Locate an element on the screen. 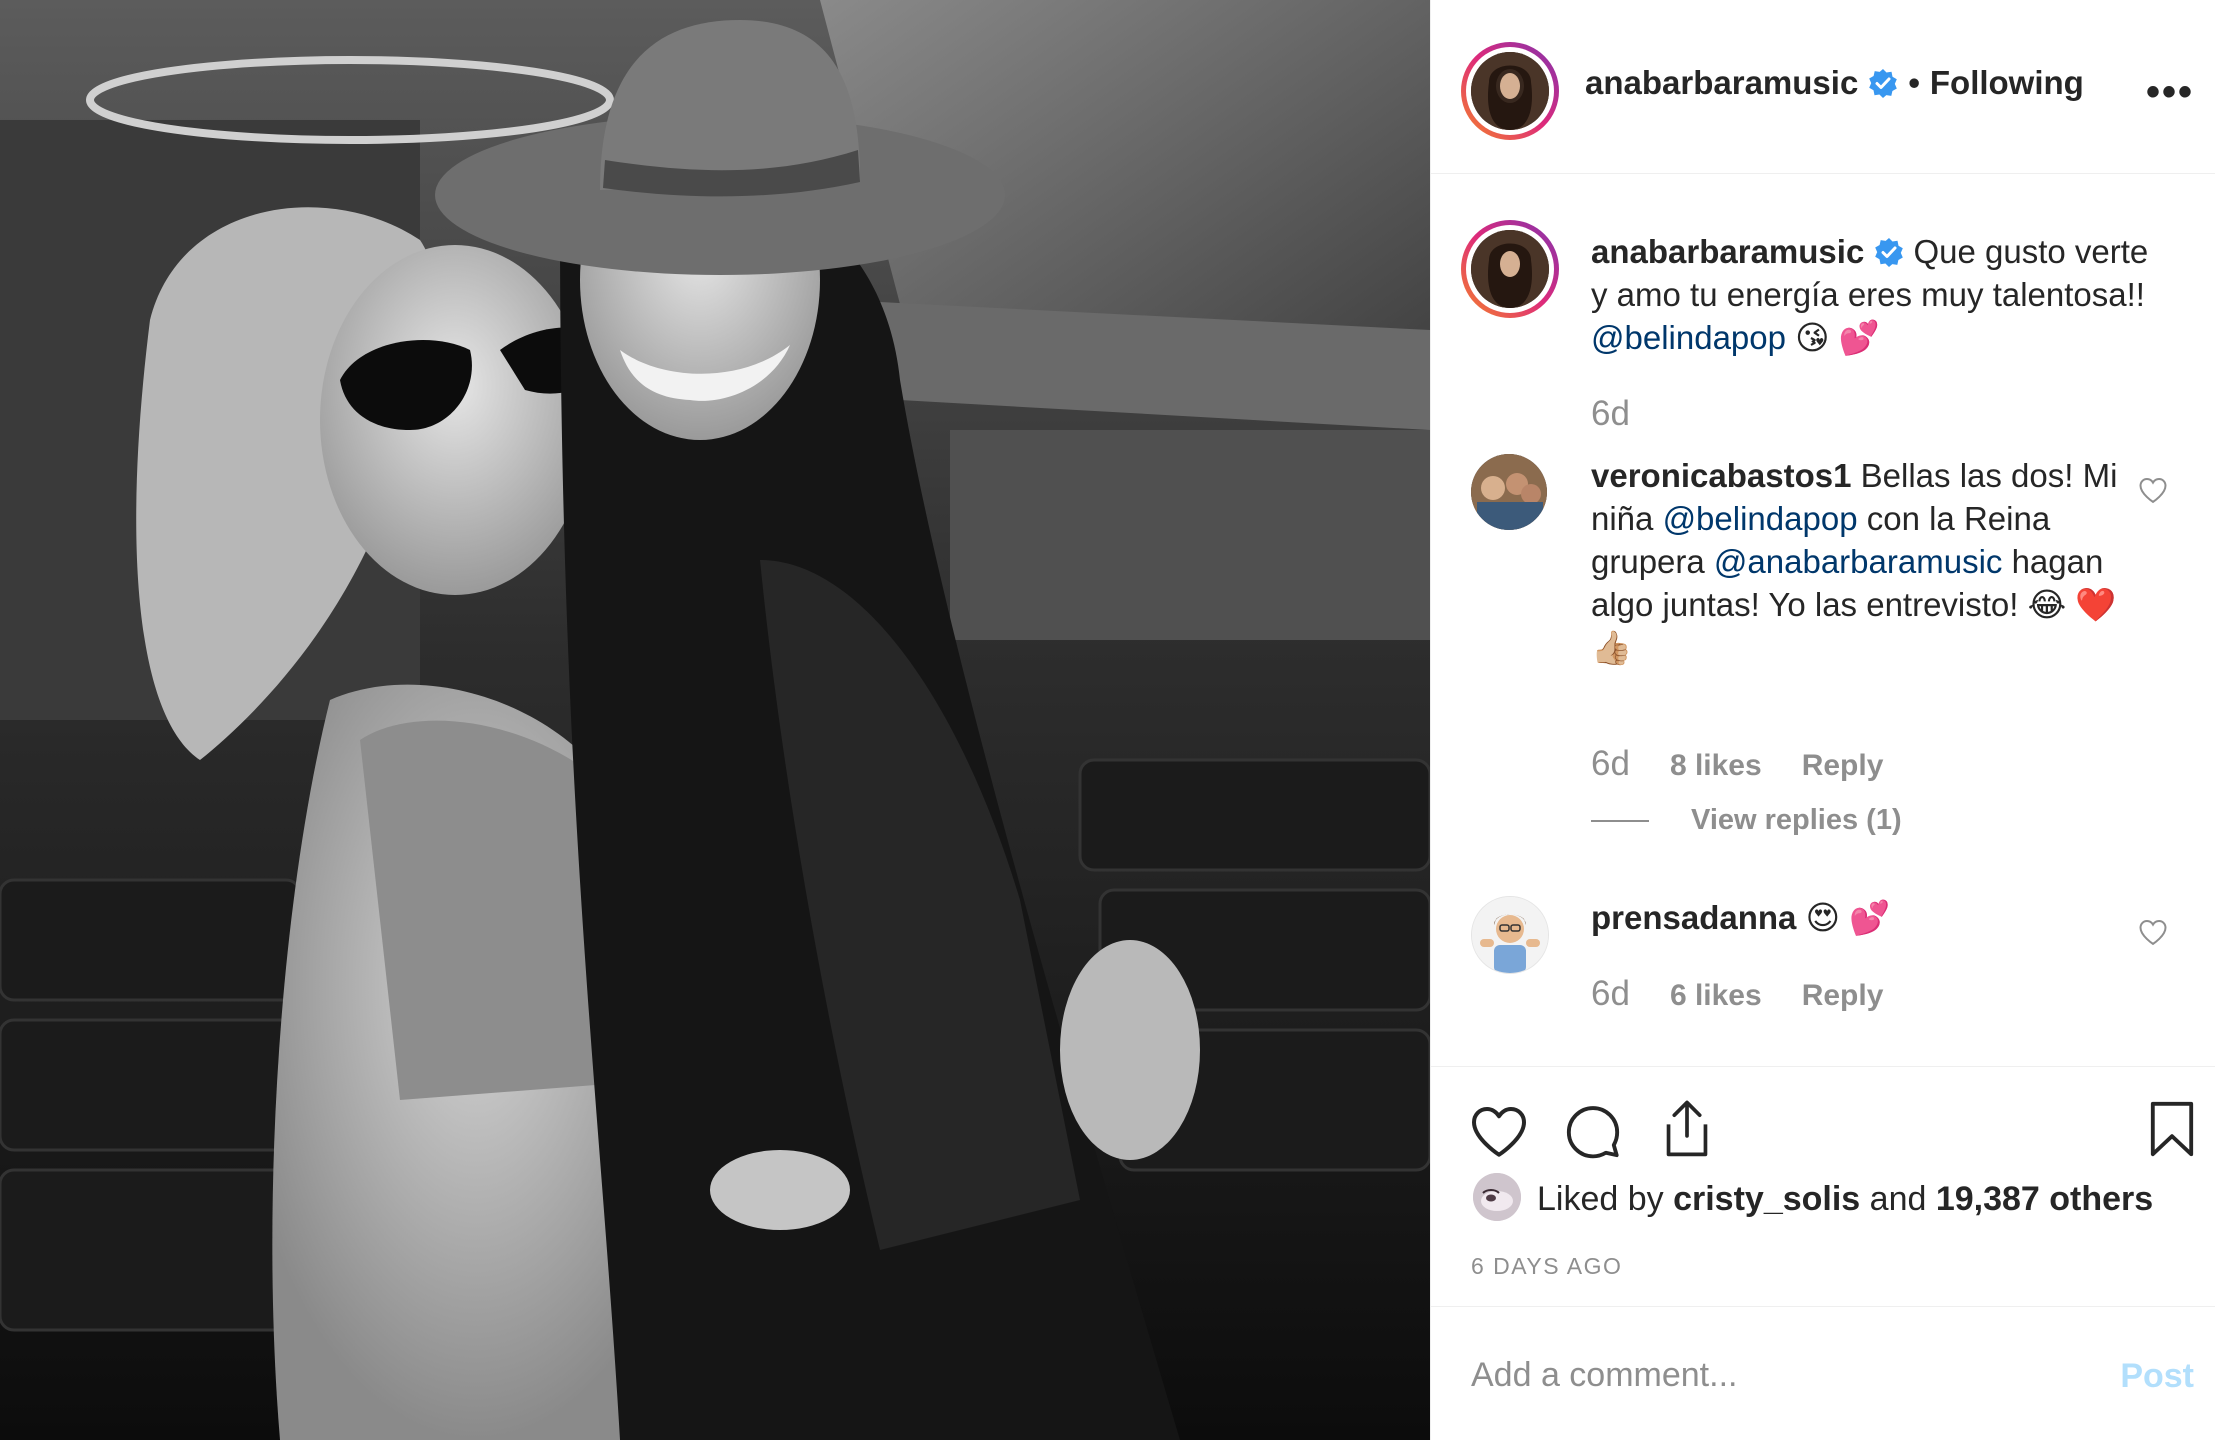  liker-avatar is located at coordinates (1497, 1197).